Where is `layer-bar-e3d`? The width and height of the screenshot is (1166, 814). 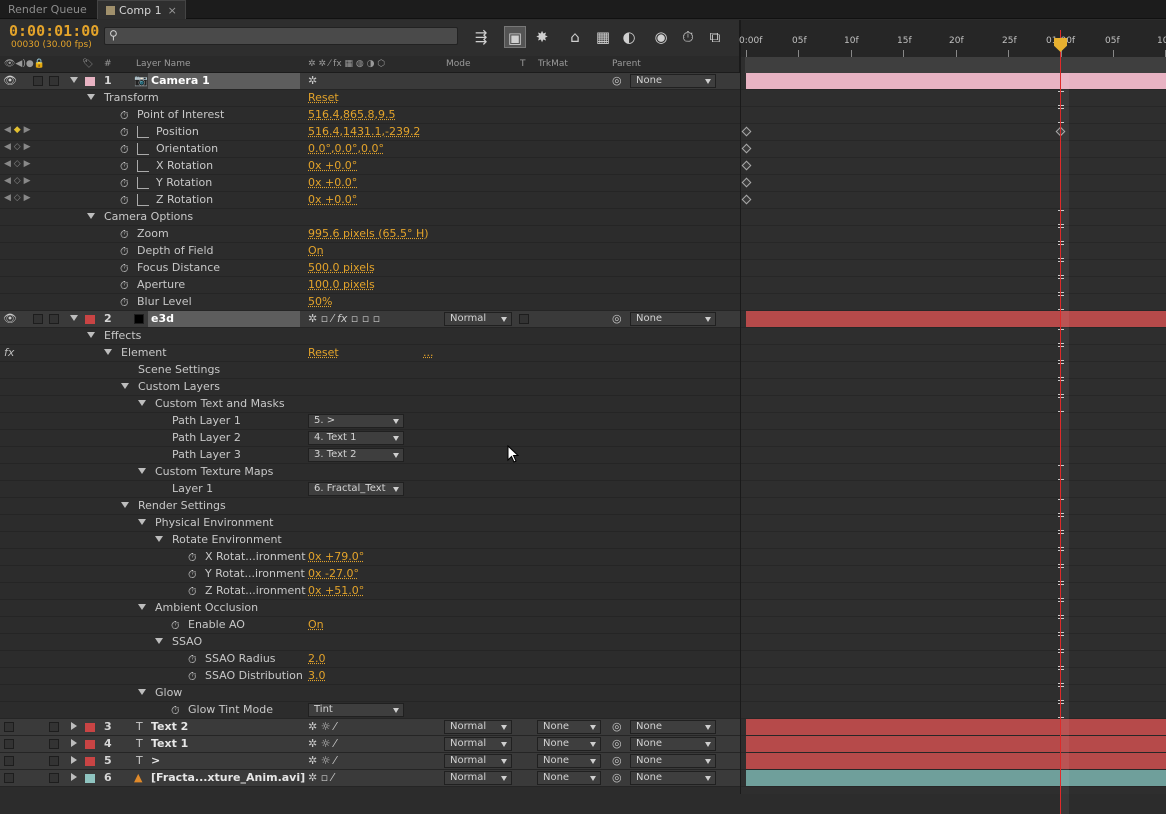 layer-bar-e3d is located at coordinates (956, 319).